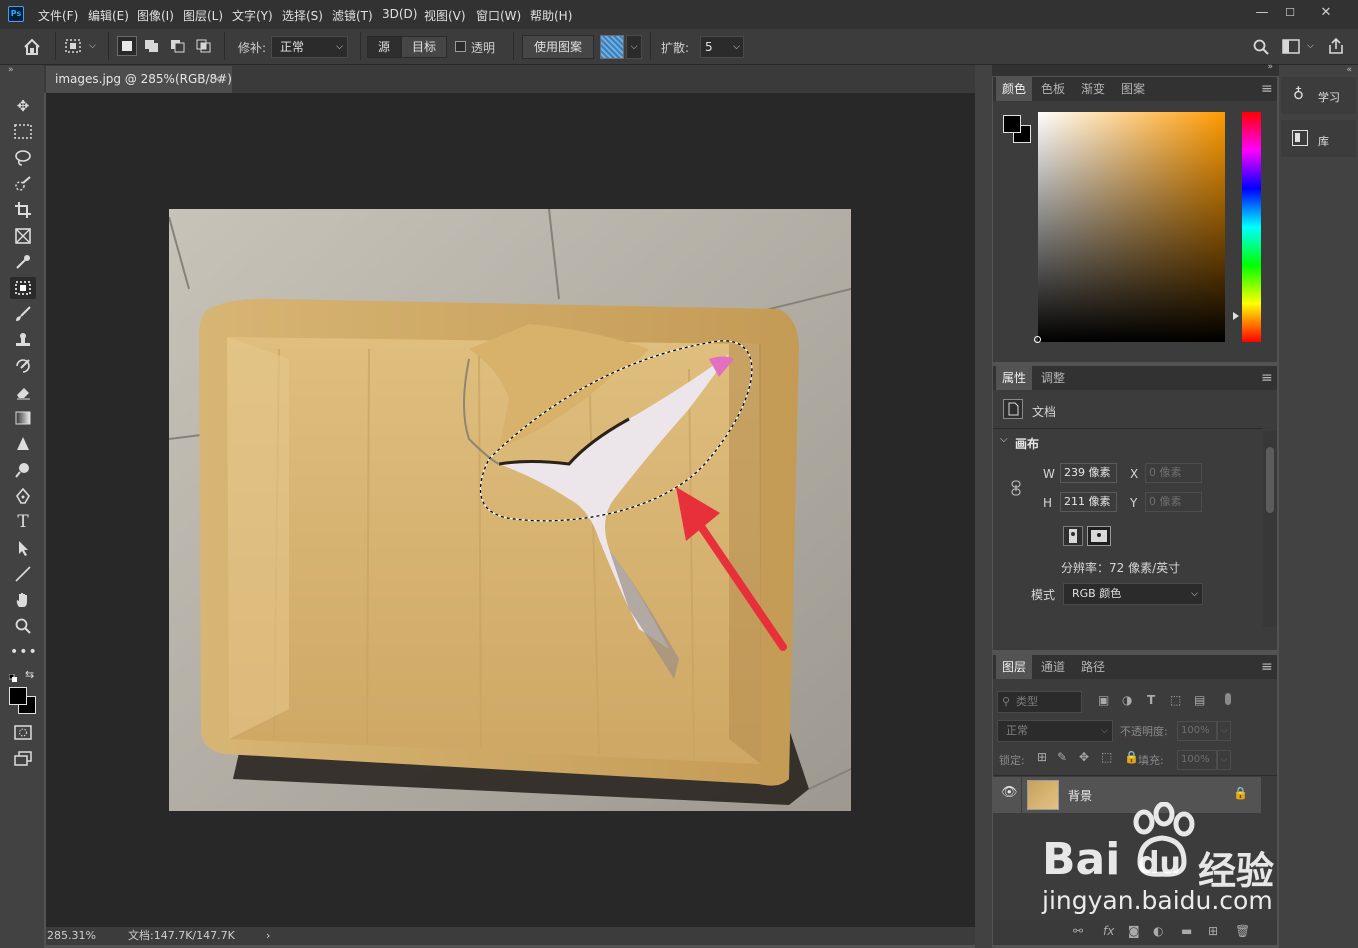 The width and height of the screenshot is (1358, 948). Describe the element at coordinates (1088, 502) in the screenshot. I see `canvas-height-input: 211 像素` at that location.